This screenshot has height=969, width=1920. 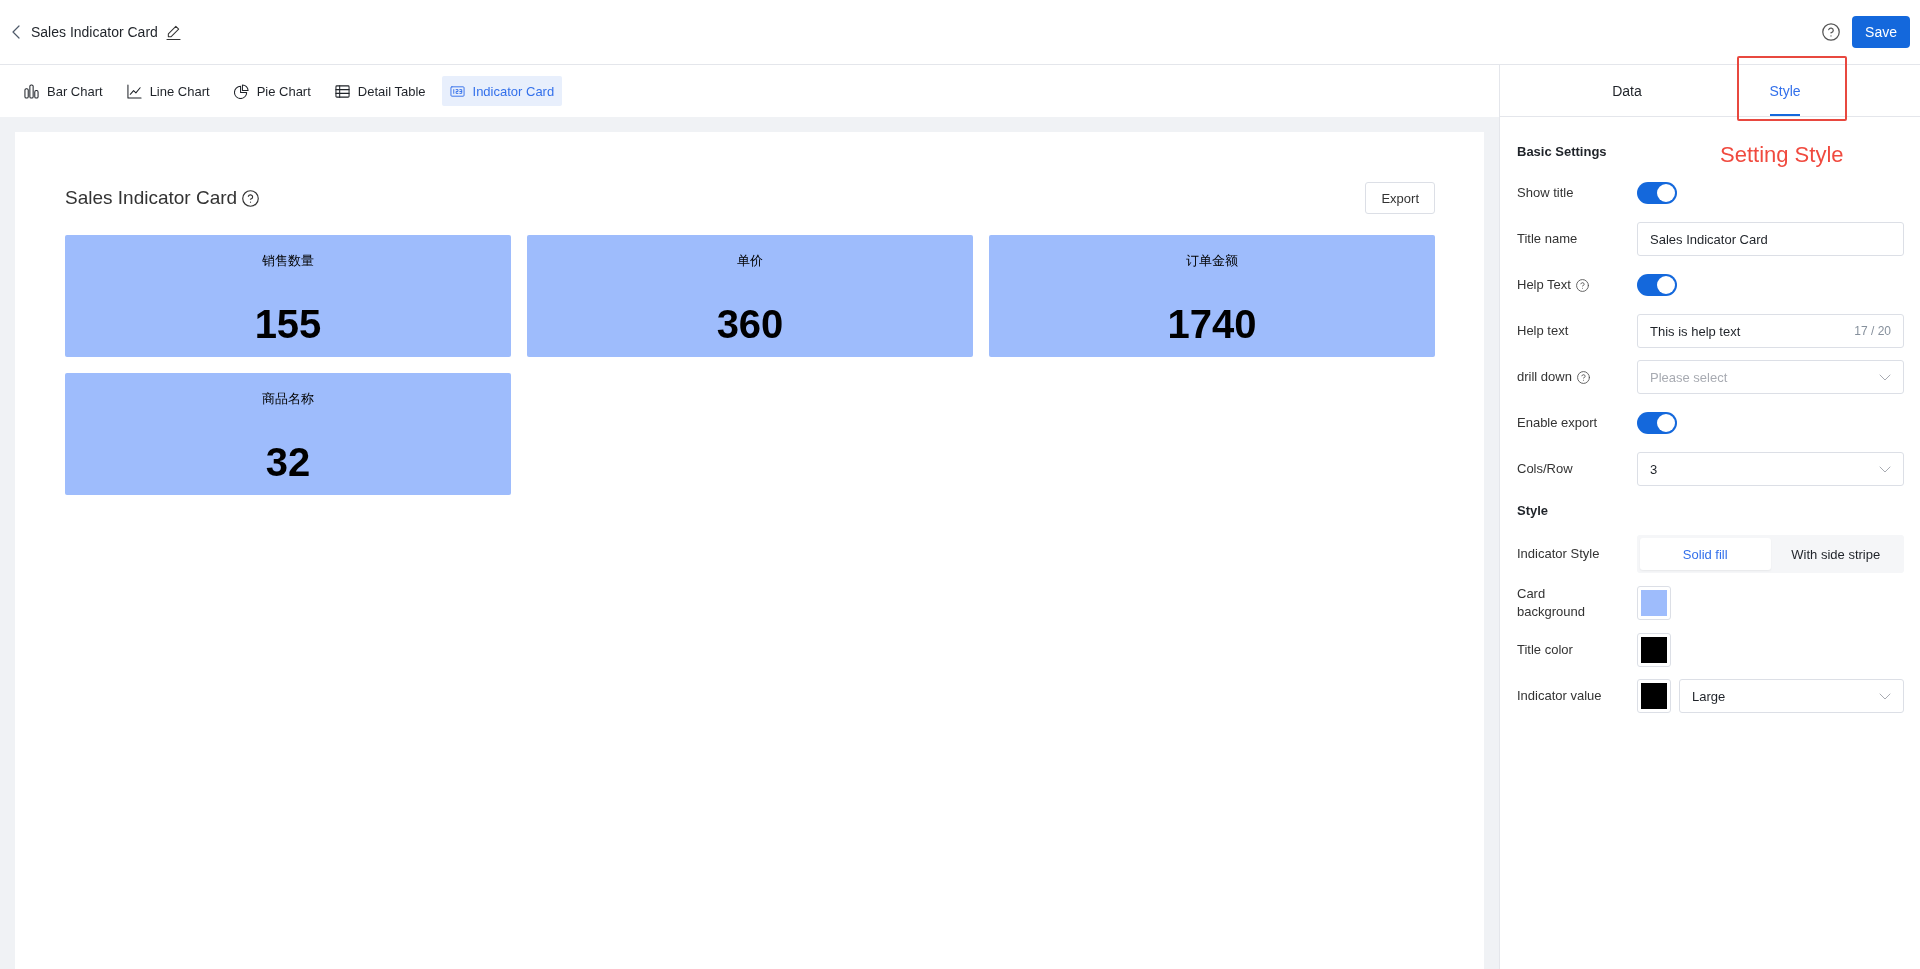 I want to click on indicator-value: 155, so click(x=288, y=324).